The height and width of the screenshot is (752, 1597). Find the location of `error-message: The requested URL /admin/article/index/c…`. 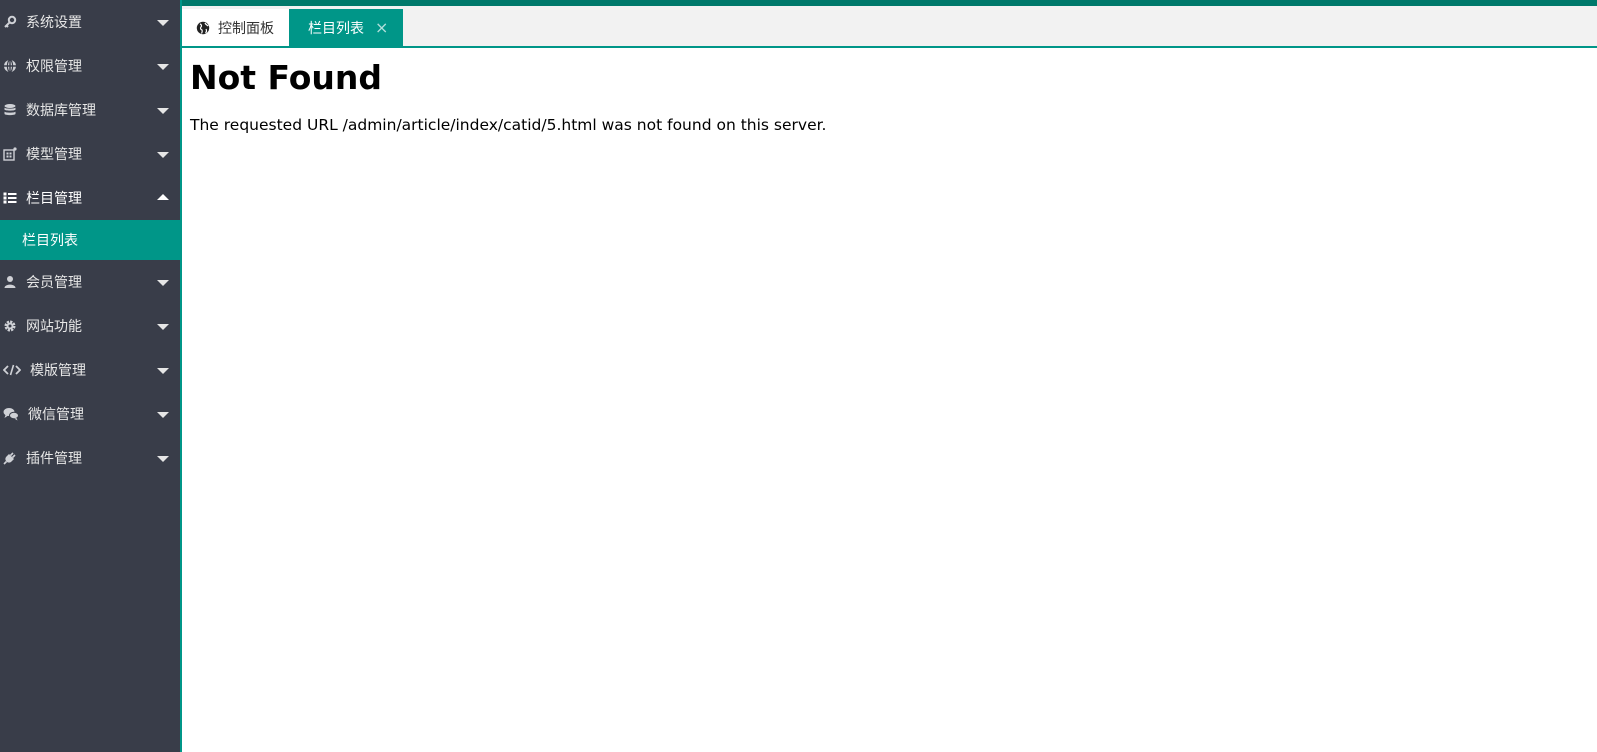

error-message: The requested URL /admin/article/index/c… is located at coordinates (508, 125).